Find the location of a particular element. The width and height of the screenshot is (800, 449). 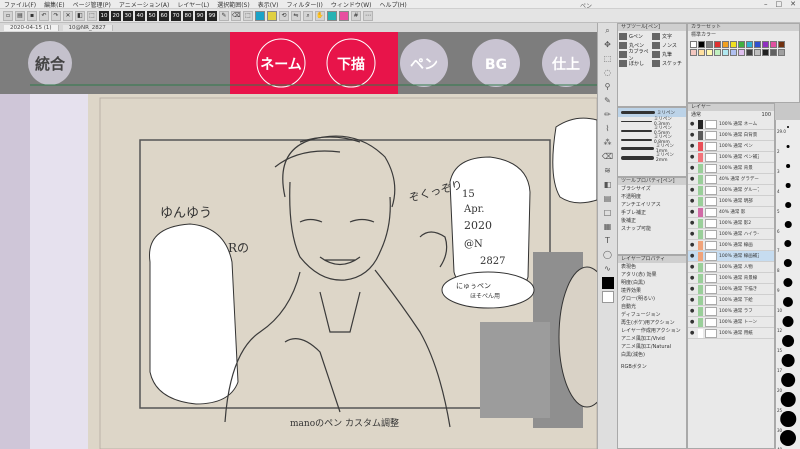

effect-row: 明度(白黒) is located at coordinates (652, 283).